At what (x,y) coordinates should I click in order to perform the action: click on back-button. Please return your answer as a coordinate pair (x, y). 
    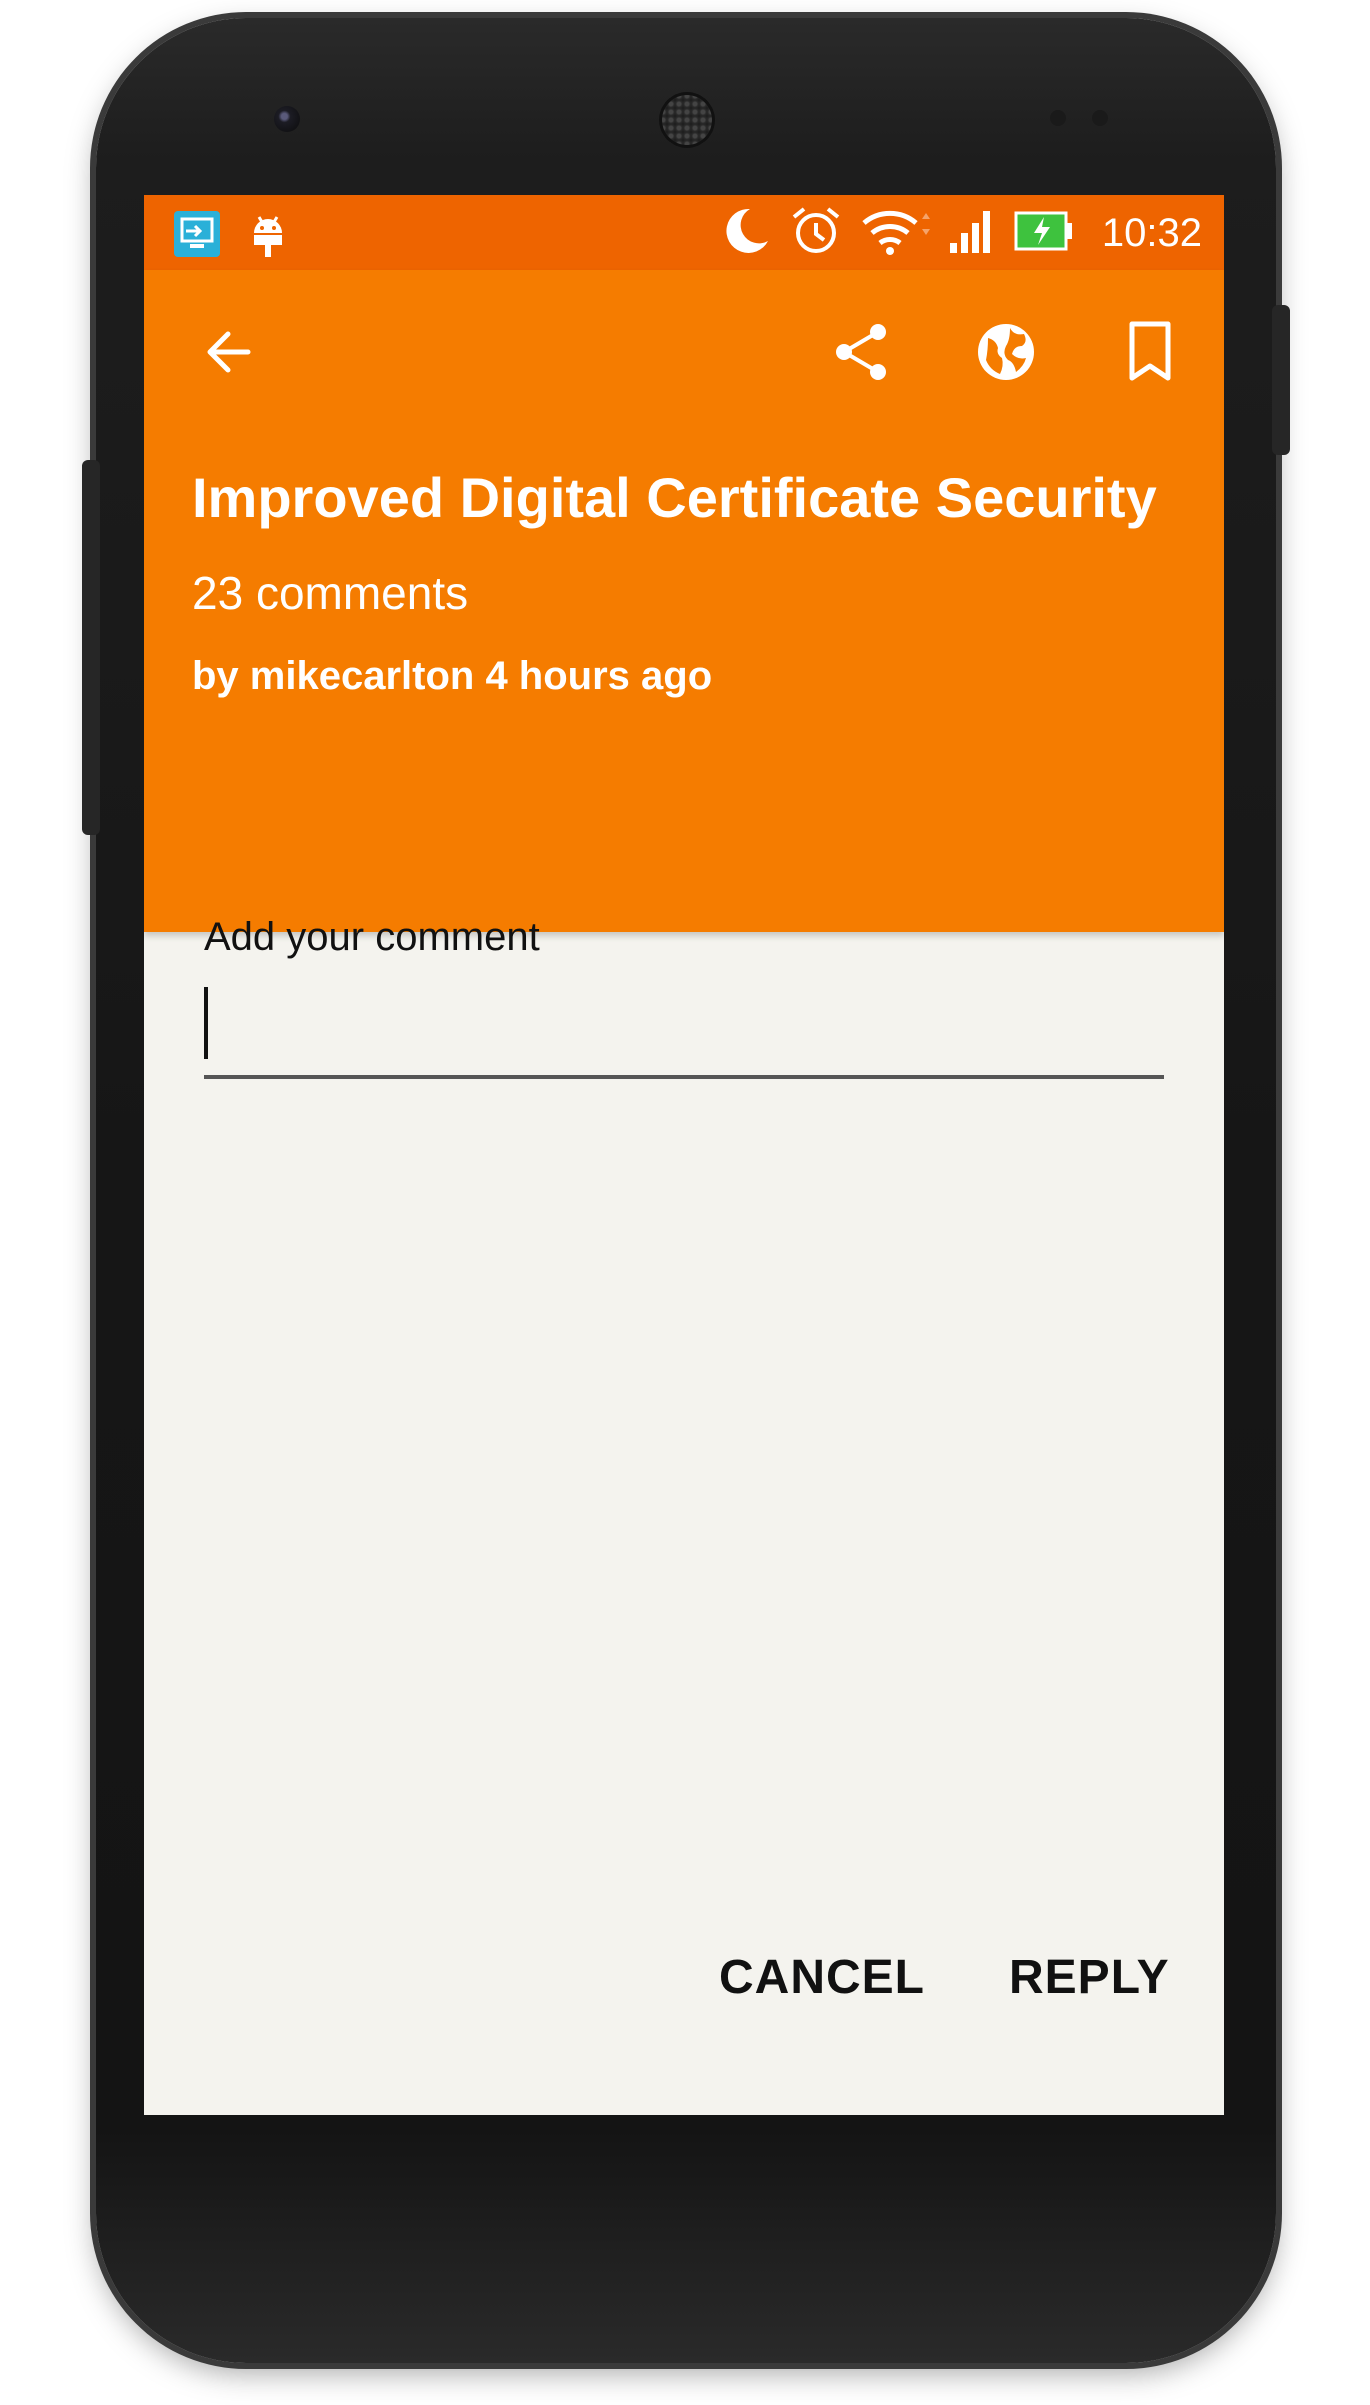
    Looking at the image, I should click on (230, 352).